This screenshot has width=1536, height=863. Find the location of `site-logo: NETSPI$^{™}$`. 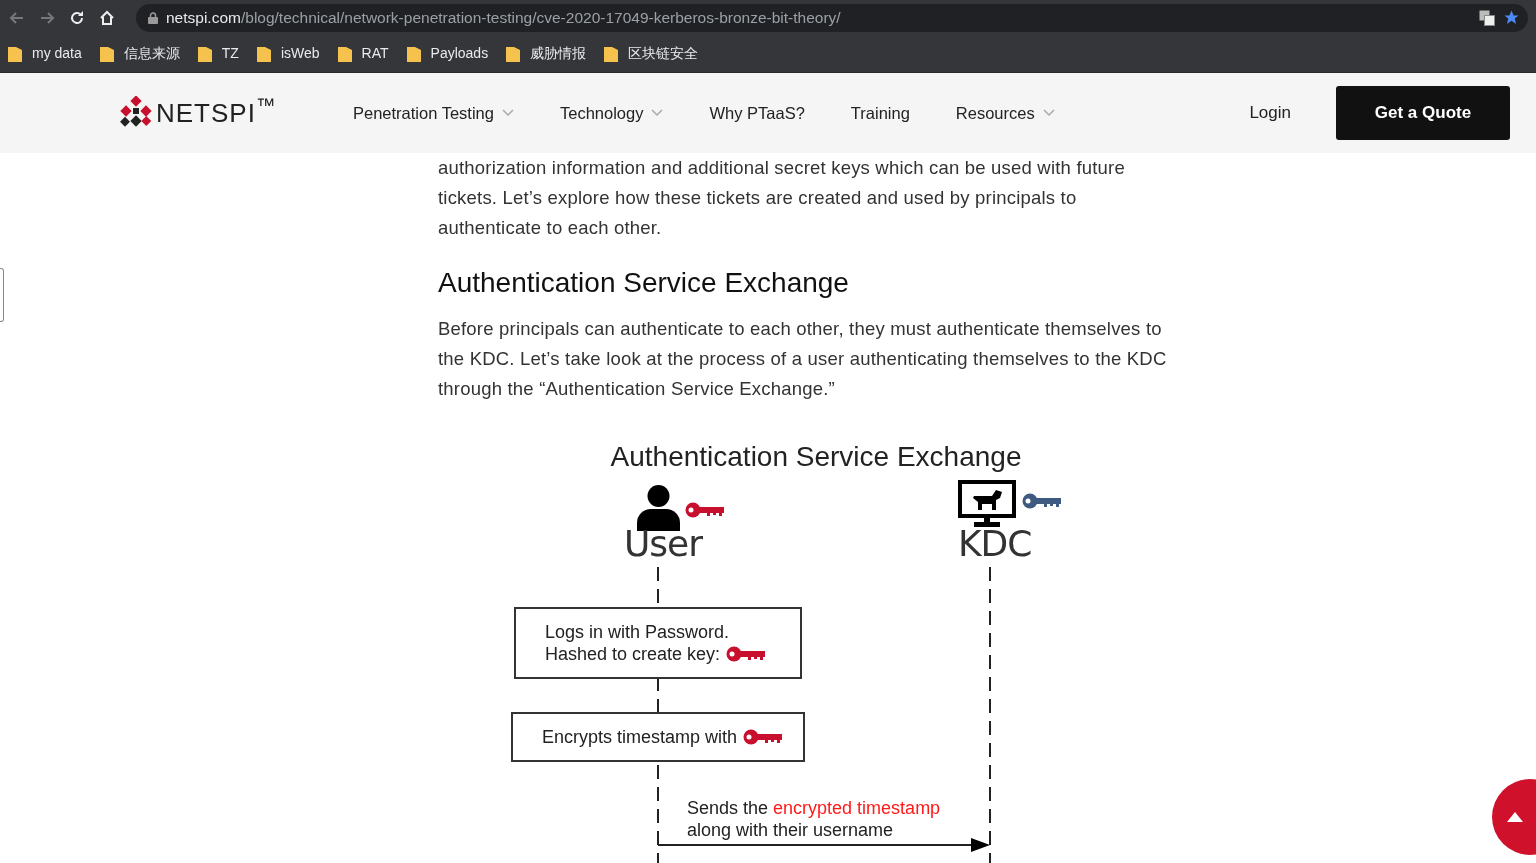

site-logo: NETSPI$^{™}$ is located at coordinates (236, 113).